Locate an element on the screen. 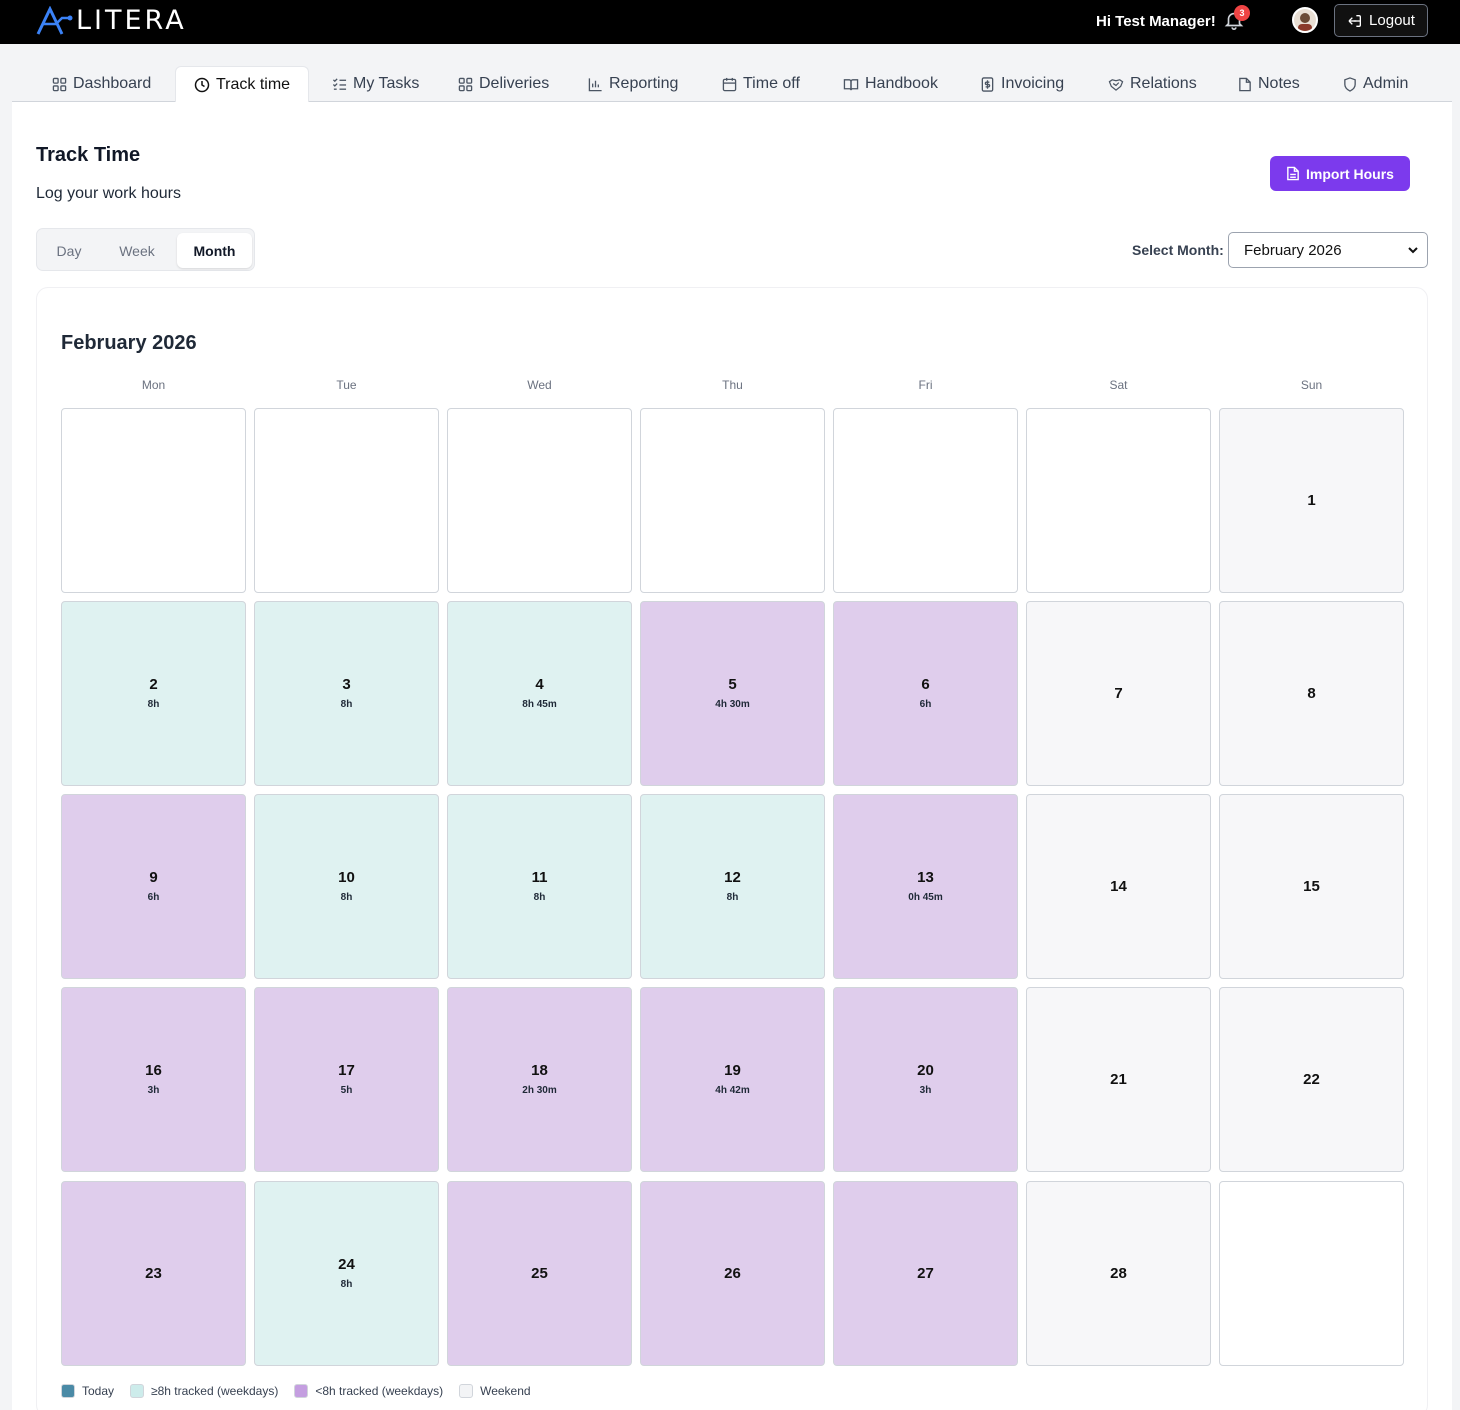 This screenshot has height=1410, width=1460. top-bar: LITERA Hi Test Manager! 3 Logout is located at coordinates (730, 22).